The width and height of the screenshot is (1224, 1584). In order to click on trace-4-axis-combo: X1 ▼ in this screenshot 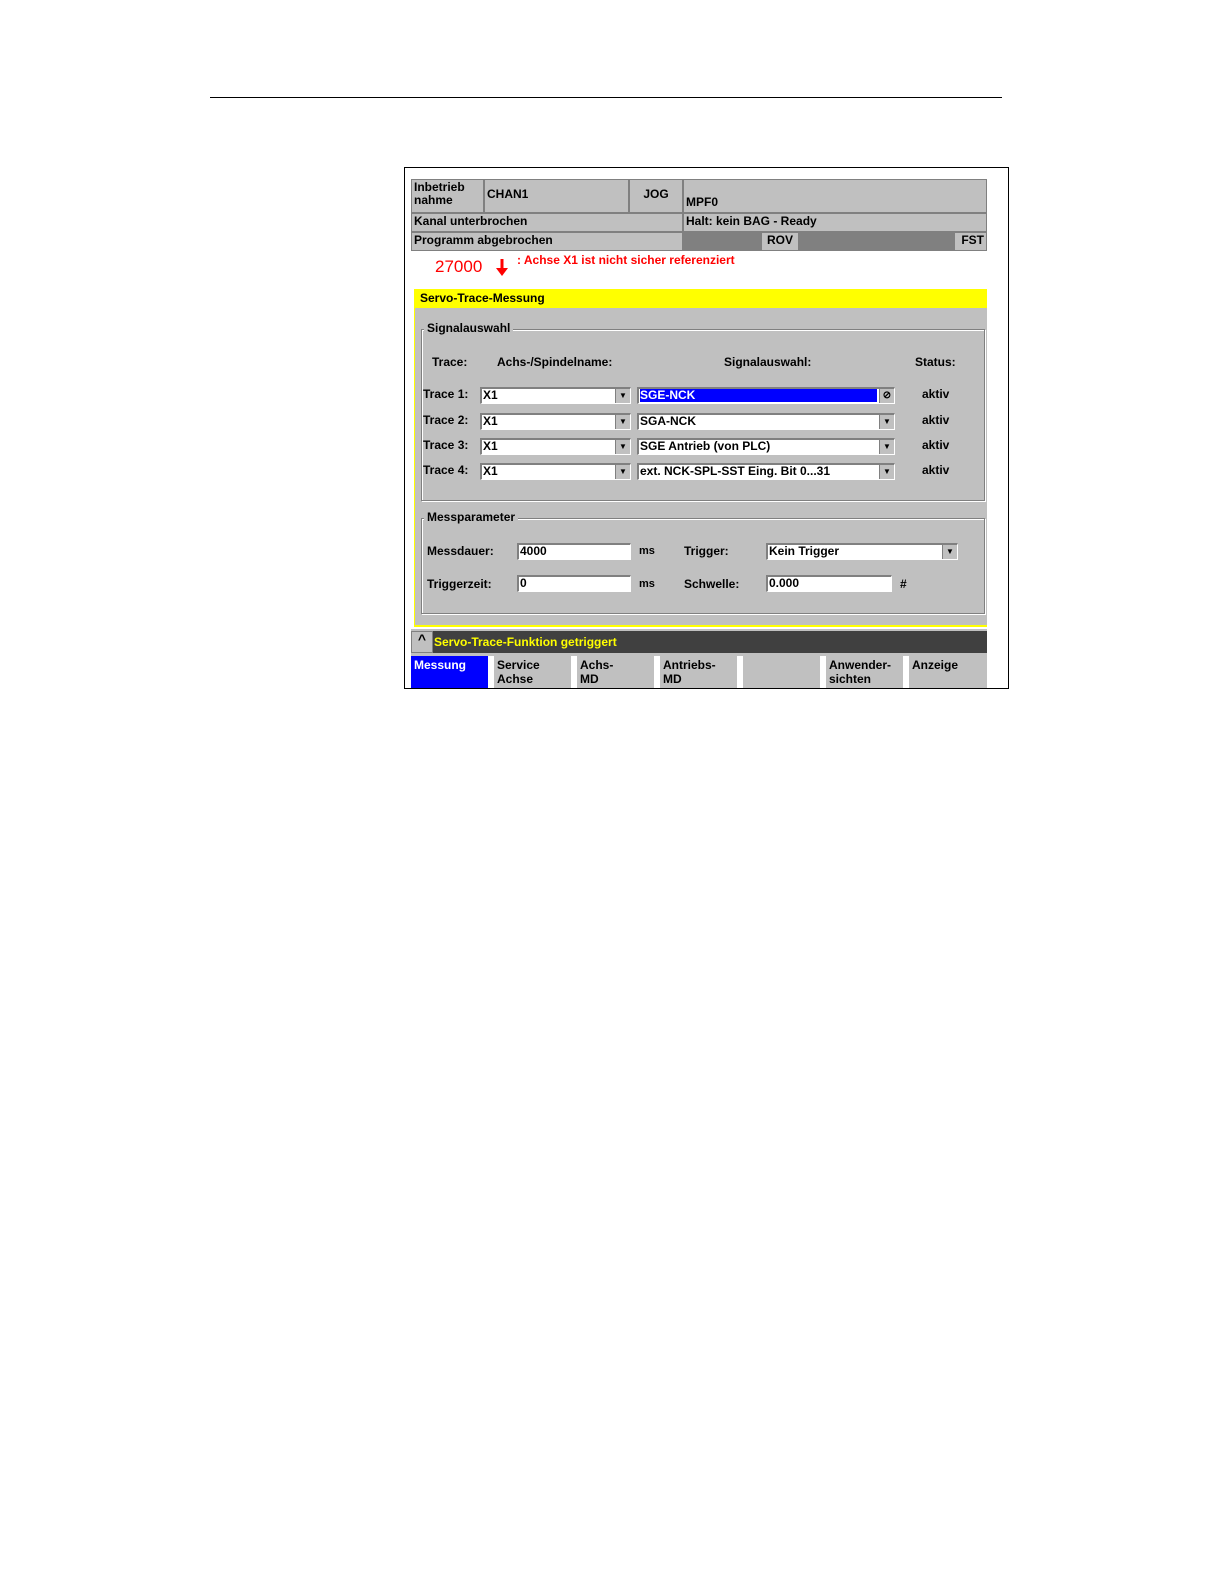, I will do `click(555, 471)`.